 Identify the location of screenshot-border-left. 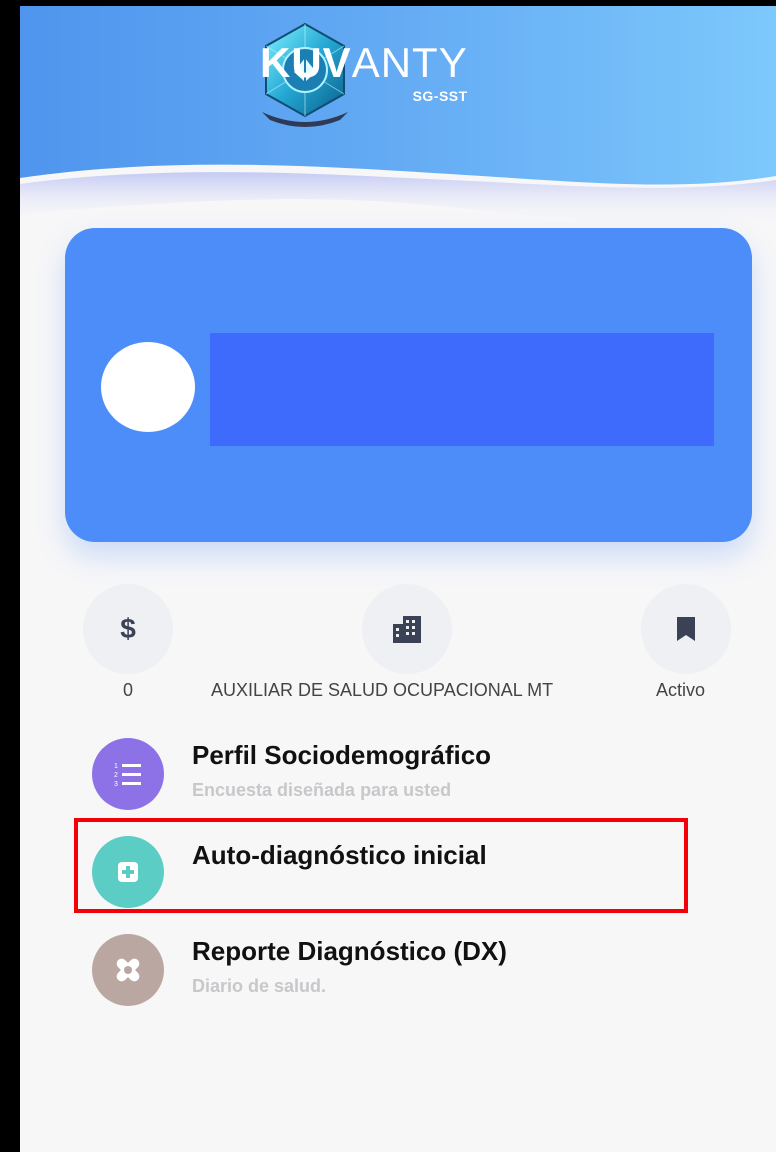
(10, 576).